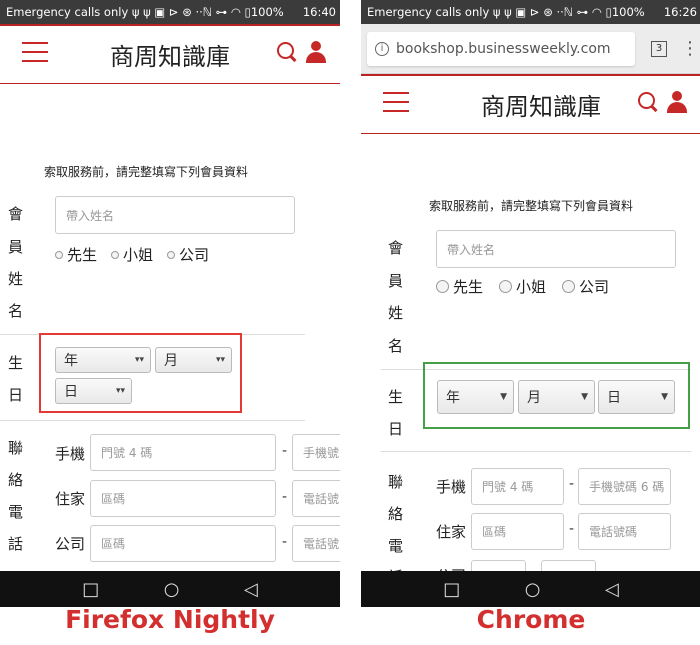  What do you see at coordinates (503, 48) in the screenshot?
I see `url-text: bookshop.businessweekly.com` at bounding box center [503, 48].